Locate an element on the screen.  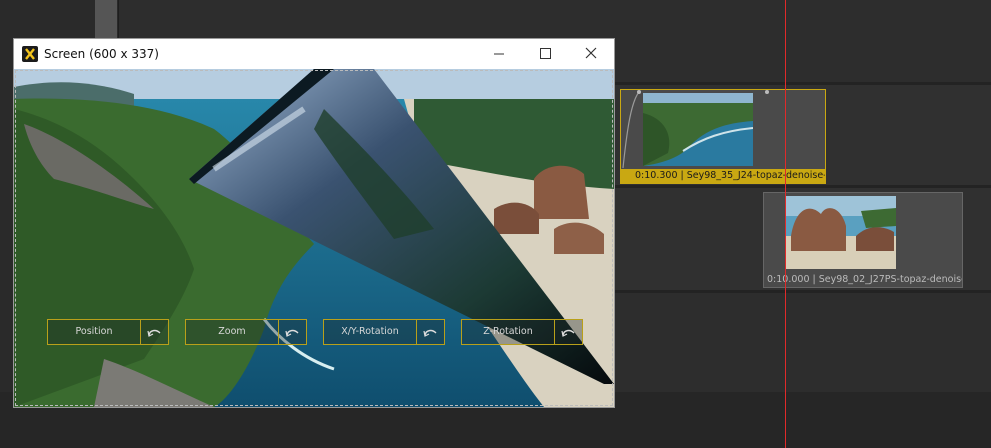
z-rotation-reset-button is located at coordinates (568, 332).